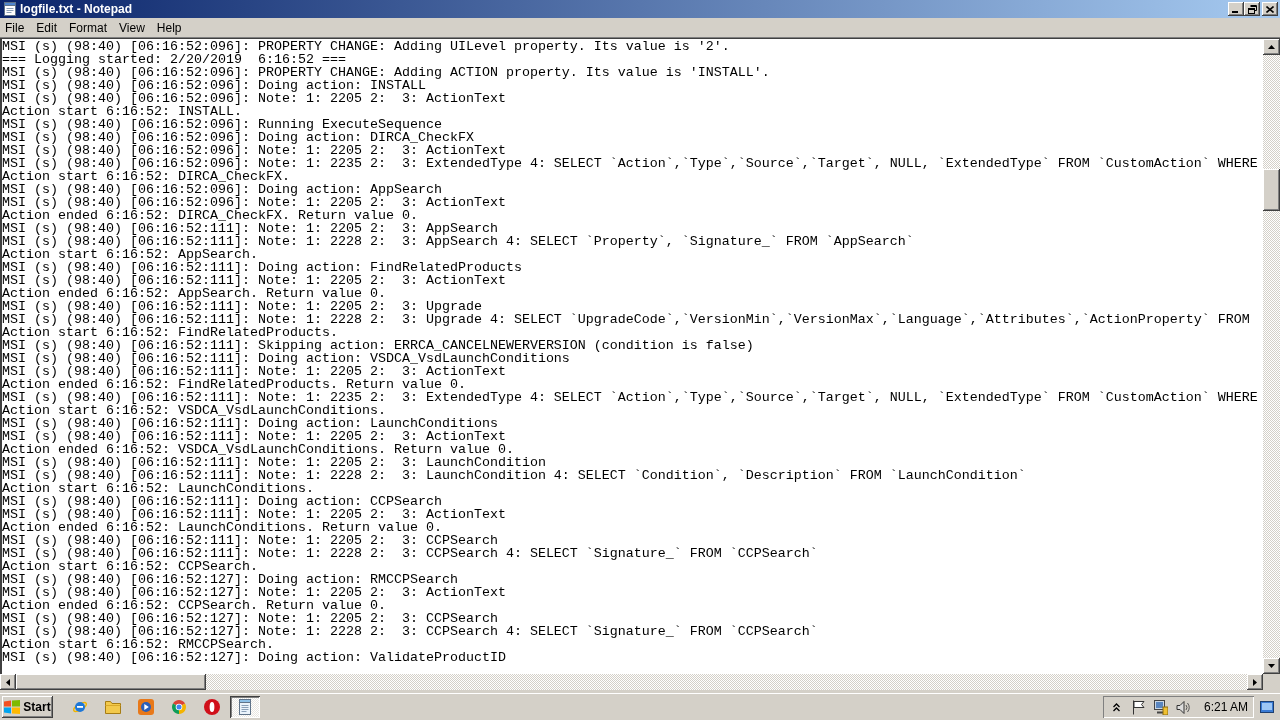 The image size is (1280, 720). I want to click on log-line: MSI (s) (98:40) [06:16:52:096]: PROPERTY CHANGE: Adding UILevel property. Its value is '2'., so click(366, 46).